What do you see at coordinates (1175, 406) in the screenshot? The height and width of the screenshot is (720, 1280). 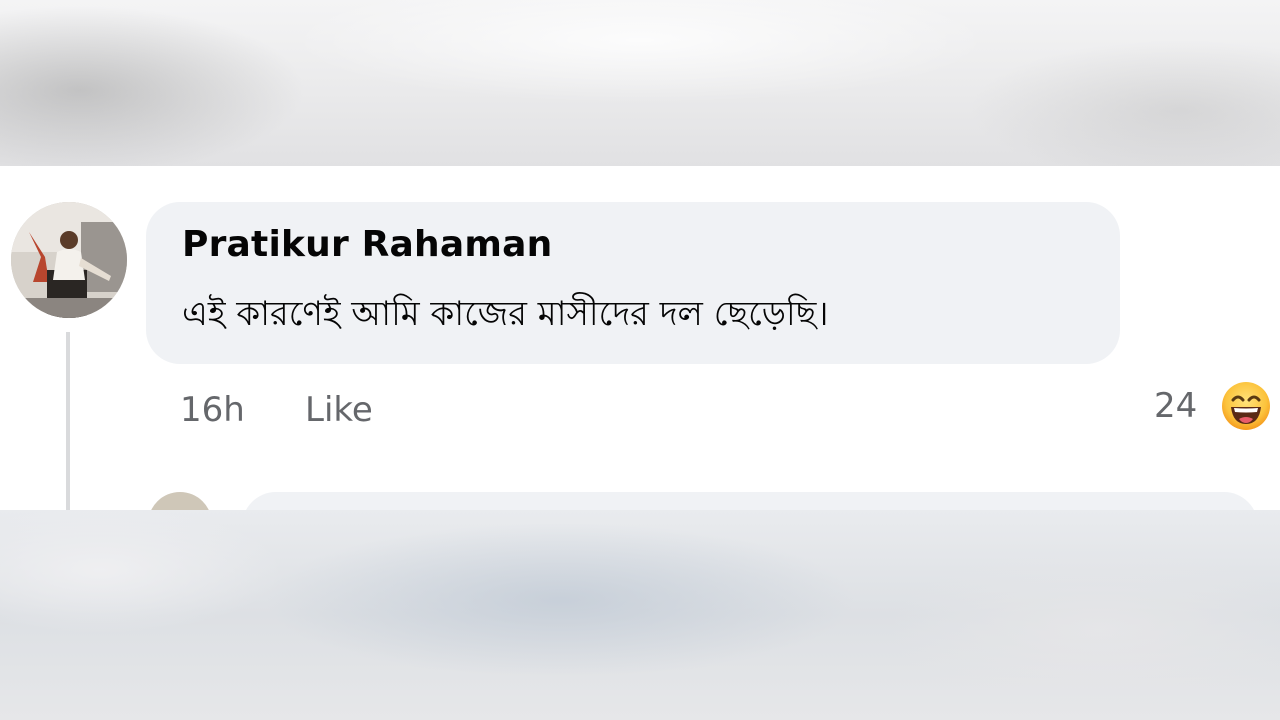 I see `reaction-count: 24` at bounding box center [1175, 406].